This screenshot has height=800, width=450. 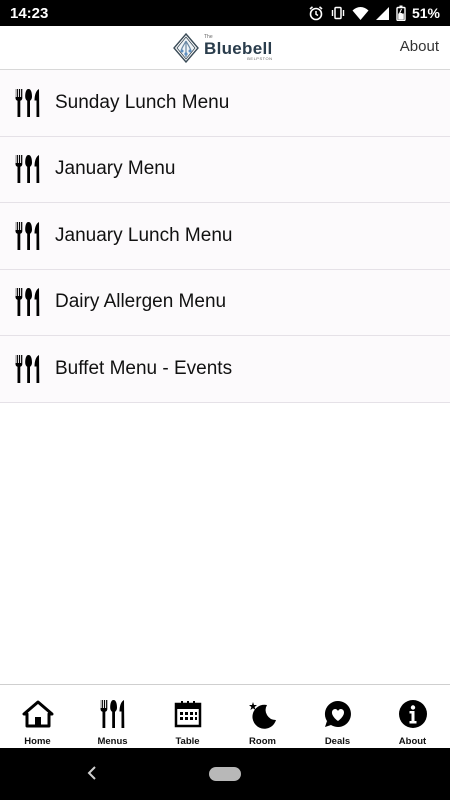 I want to click on nav-label: Home, so click(x=37, y=741).